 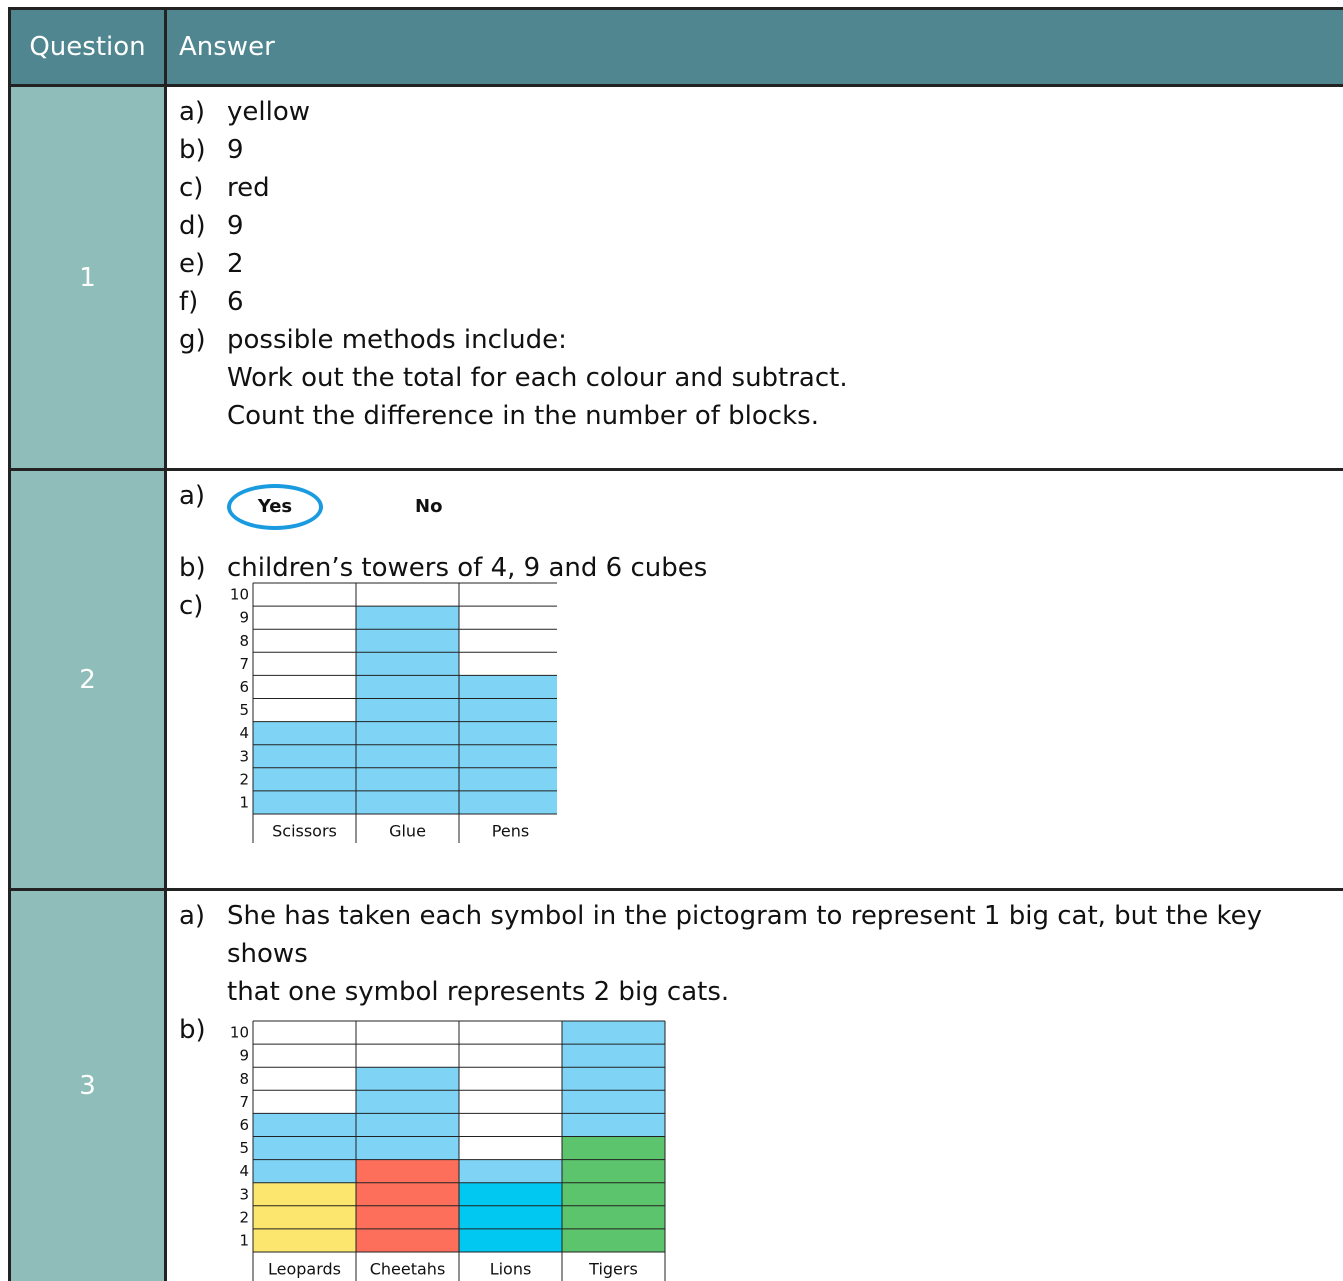 I want to click on block-graph-chart: 1 2 3 4 5 6 7 8 9 10 Scissors Glue Pens, so click(x=387, y=708).